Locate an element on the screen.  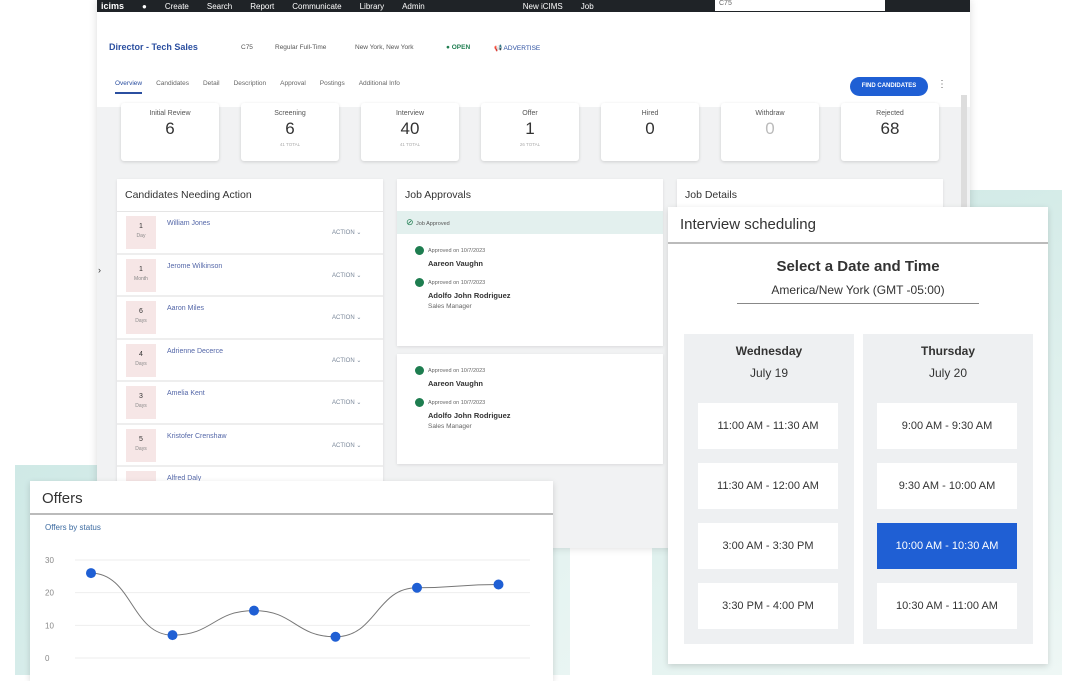
day-date: July 20 is located at coordinates (948, 373).